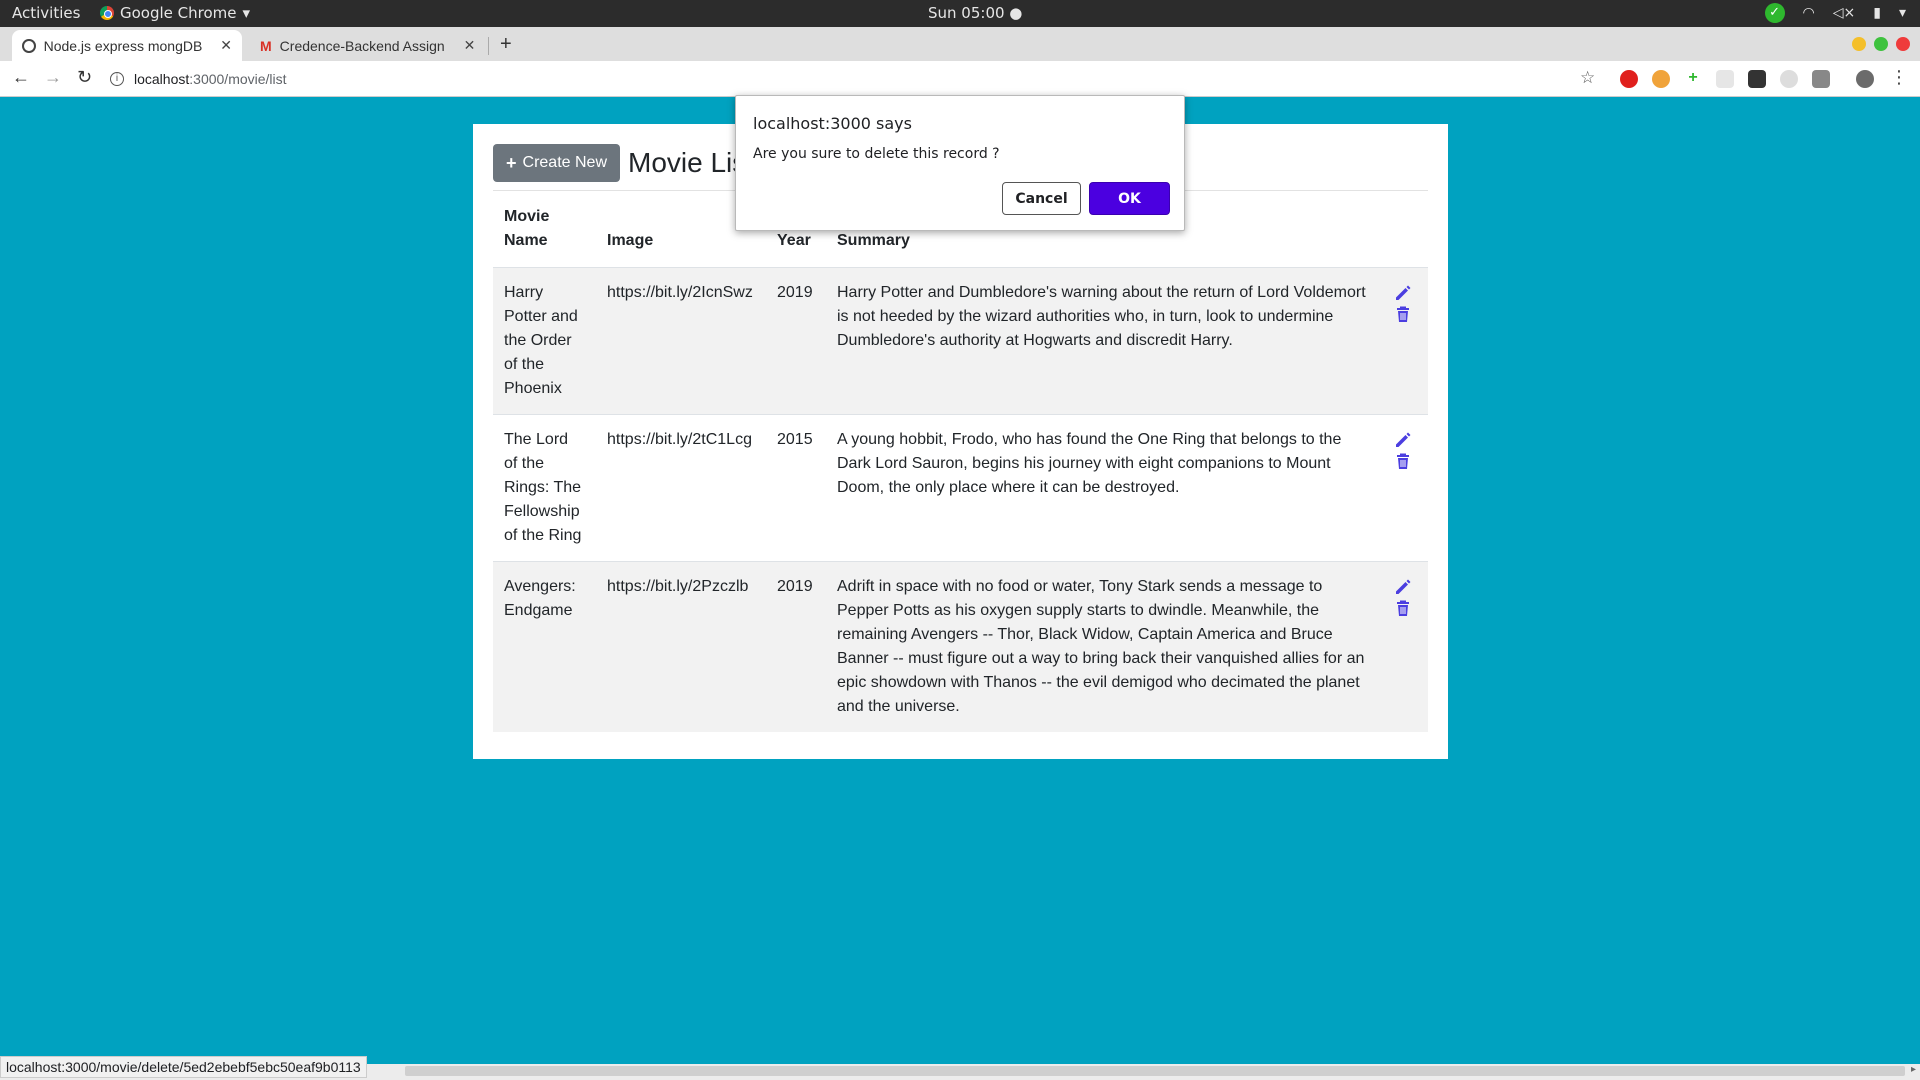 The width and height of the screenshot is (1920, 1080). Describe the element at coordinates (1587, 78) in the screenshot. I see `bookmark-star-icon: ☆` at that location.